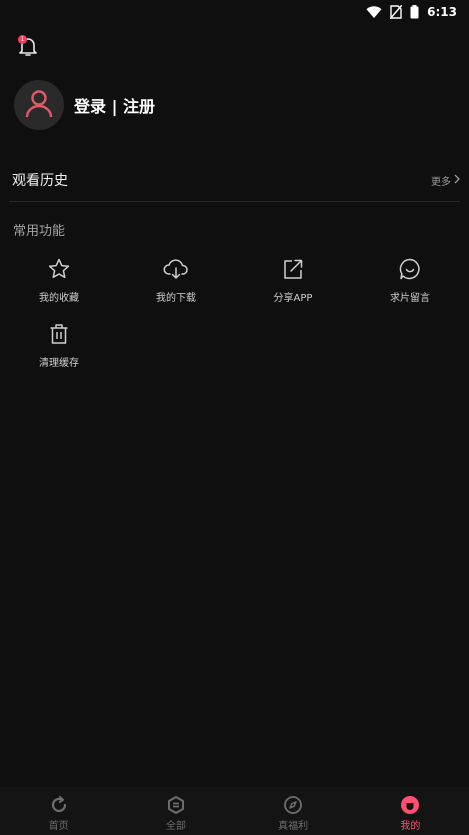  What do you see at coordinates (441, 182) in the screenshot?
I see `more-label: 更多` at bounding box center [441, 182].